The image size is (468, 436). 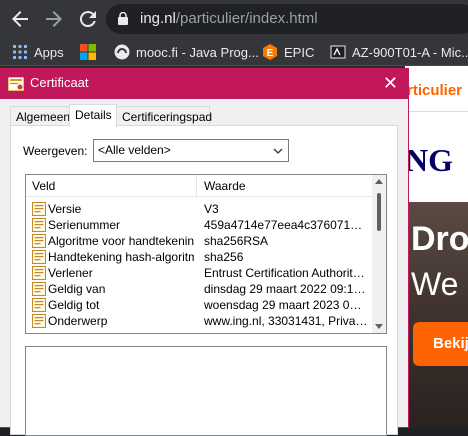 What do you see at coordinates (338, 52) in the screenshot?
I see `az-bookmark-icon` at bounding box center [338, 52].